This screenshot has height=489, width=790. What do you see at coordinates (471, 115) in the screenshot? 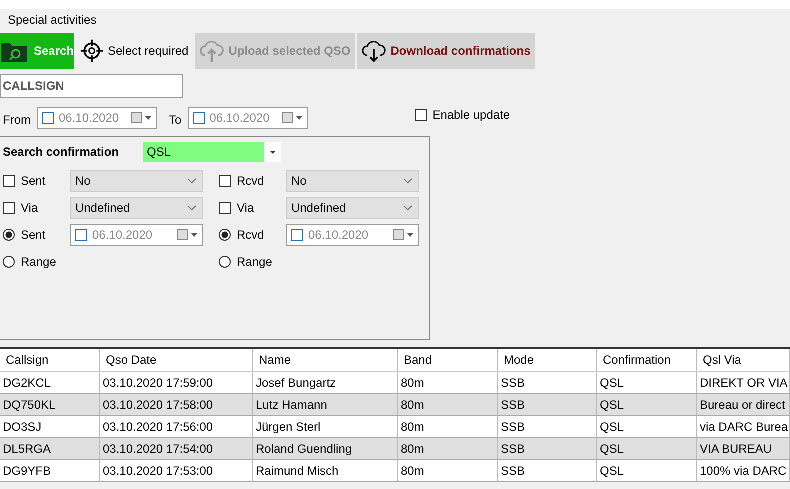
I see `enable-update-label: Enable update` at bounding box center [471, 115].